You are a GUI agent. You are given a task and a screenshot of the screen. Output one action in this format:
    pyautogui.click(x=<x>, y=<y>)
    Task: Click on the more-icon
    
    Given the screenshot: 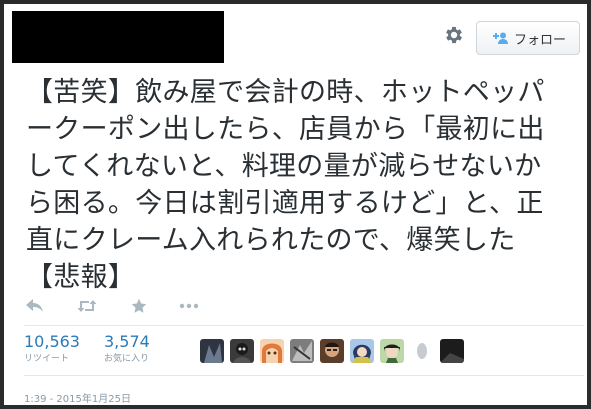 What is the action you would take?
    pyautogui.click(x=189, y=306)
    